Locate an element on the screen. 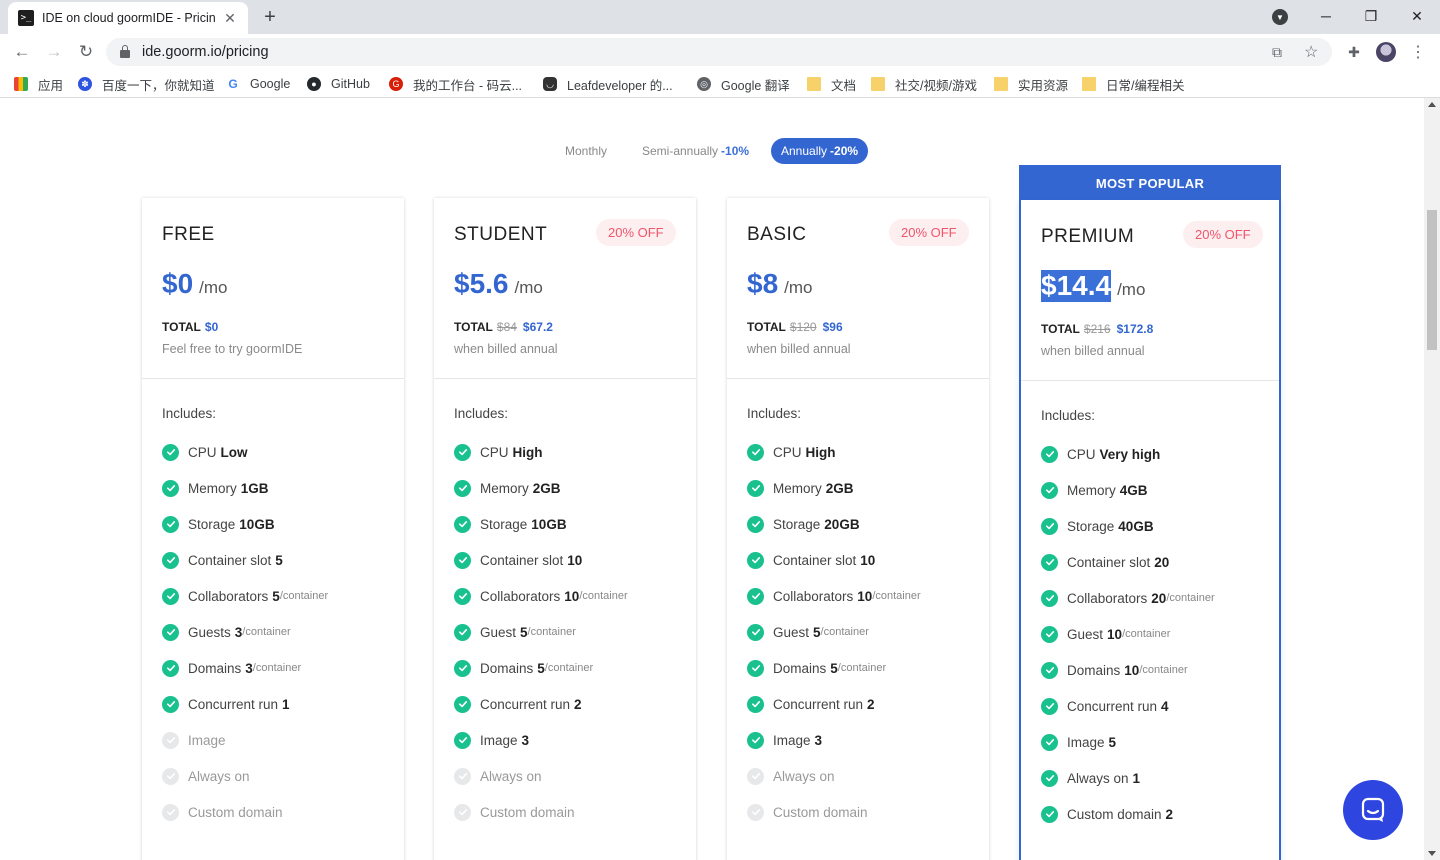  bookmark-folder-resources: 实用资源 is located at coordinates (1031, 84).